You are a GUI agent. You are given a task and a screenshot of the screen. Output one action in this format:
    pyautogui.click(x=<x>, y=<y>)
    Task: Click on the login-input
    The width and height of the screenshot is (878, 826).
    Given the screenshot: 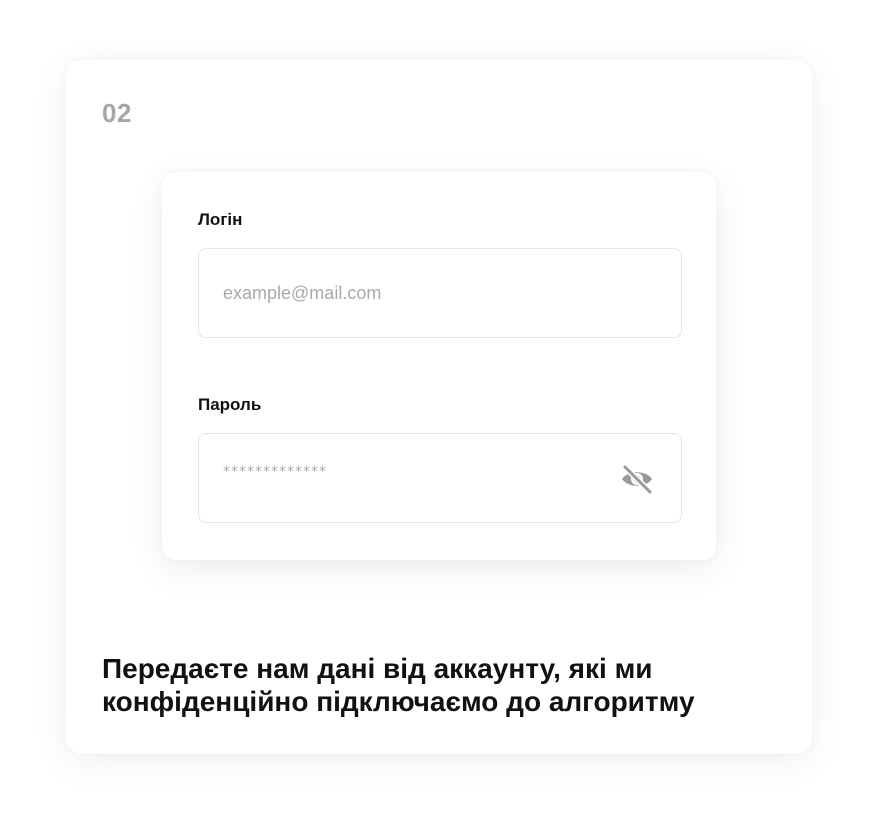 What is the action you would take?
    pyautogui.click(x=413, y=293)
    